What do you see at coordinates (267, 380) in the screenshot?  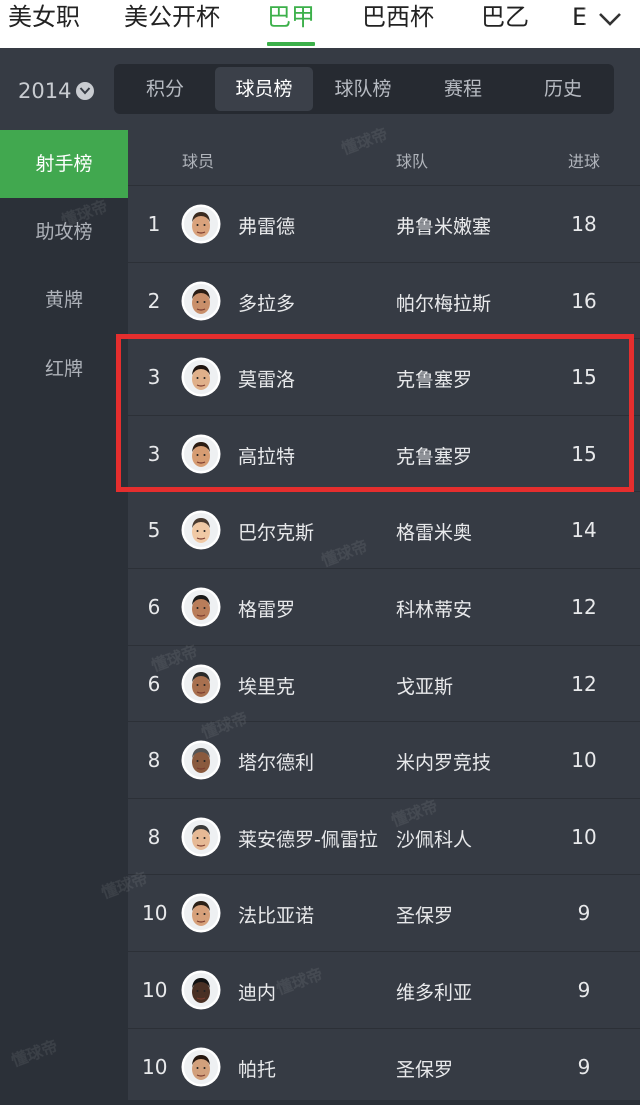 I see `player-name: 莫雷洛` at bounding box center [267, 380].